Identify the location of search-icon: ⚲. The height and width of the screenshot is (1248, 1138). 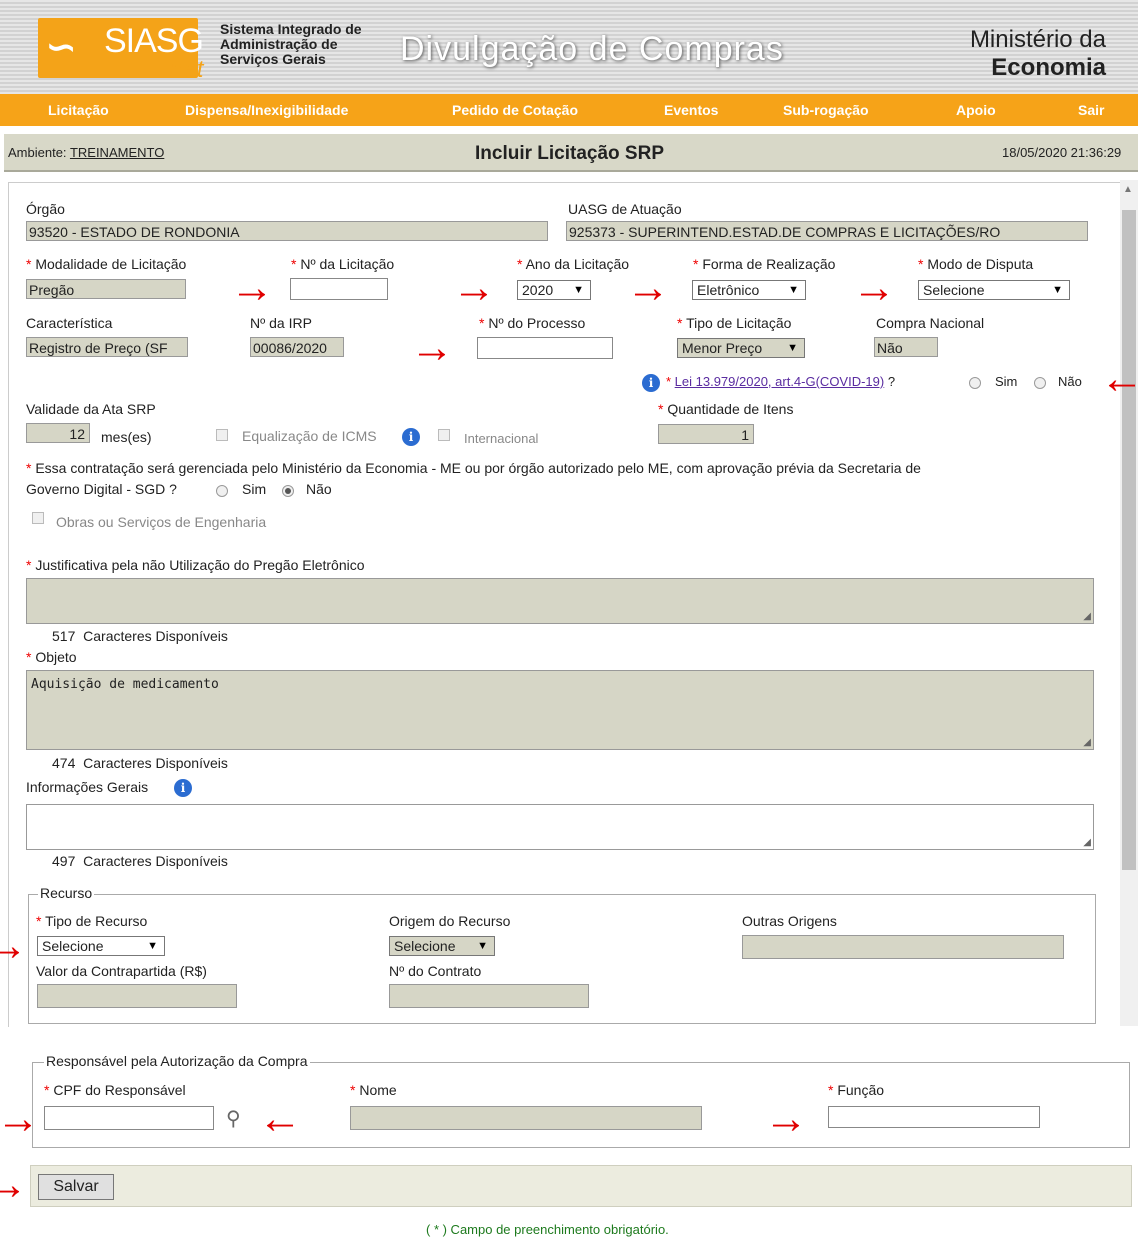
(233, 1118).